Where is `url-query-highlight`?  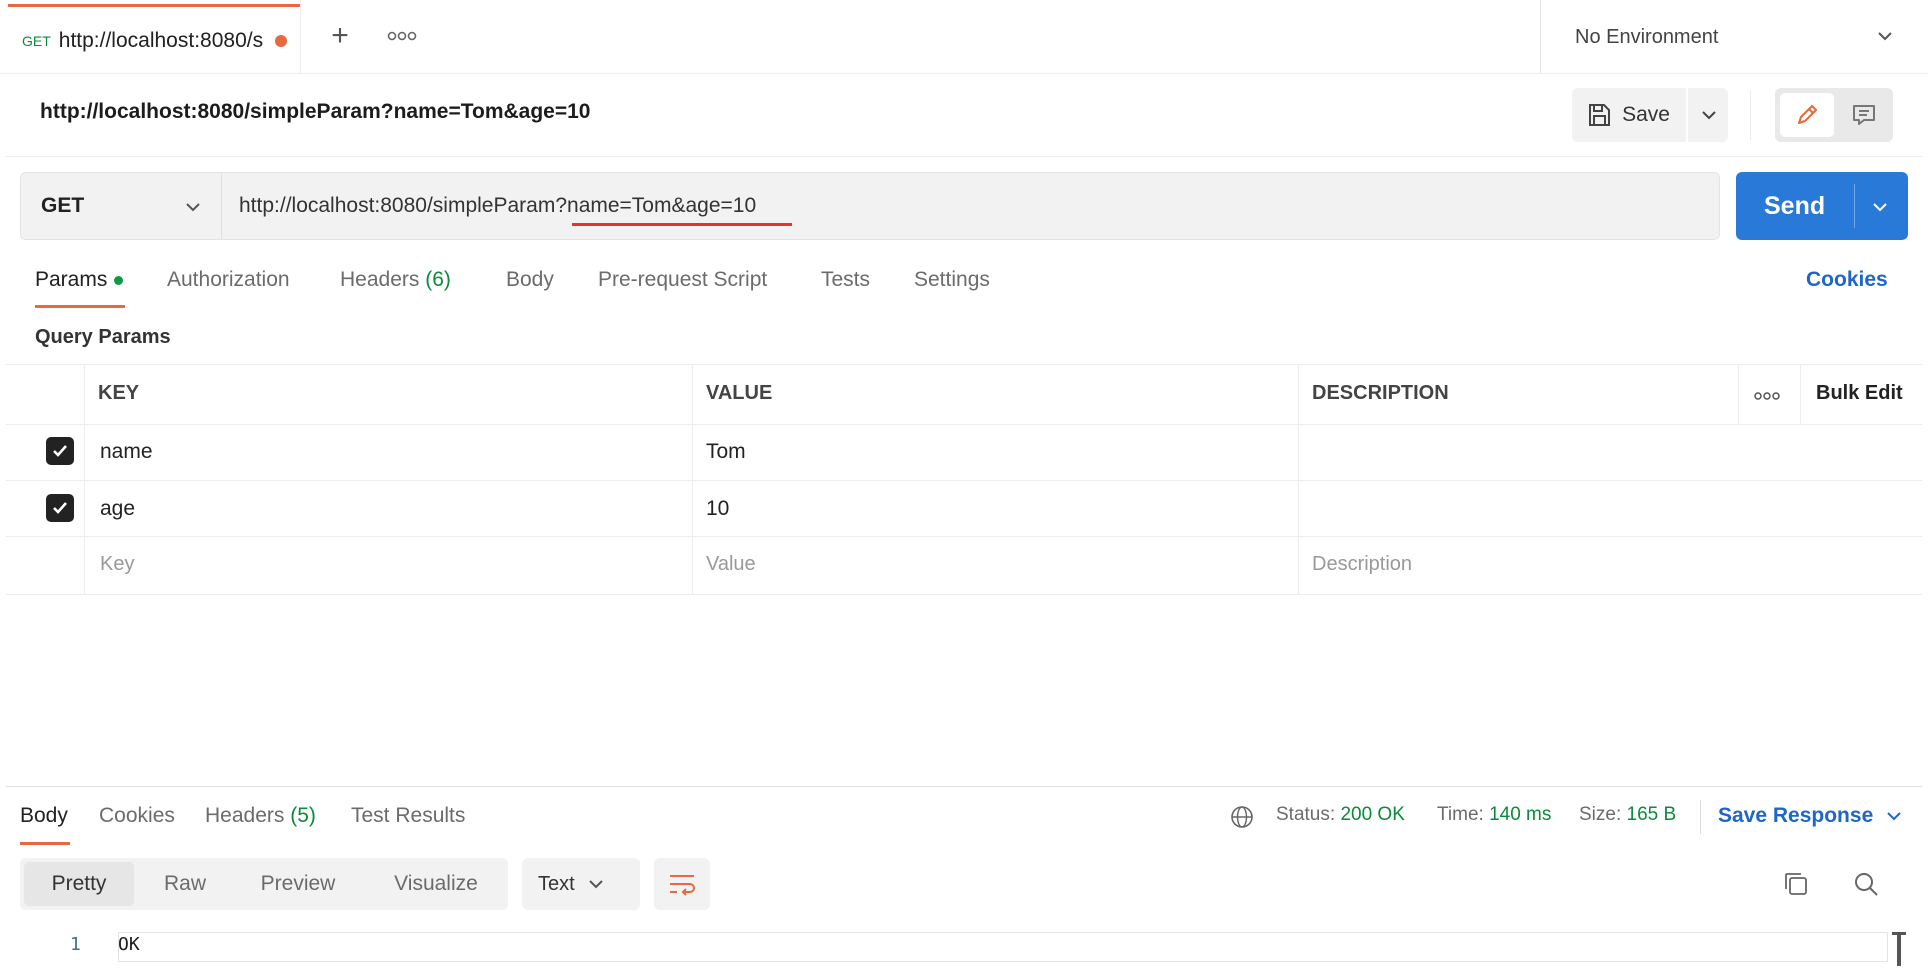 url-query-highlight is located at coordinates (682, 224).